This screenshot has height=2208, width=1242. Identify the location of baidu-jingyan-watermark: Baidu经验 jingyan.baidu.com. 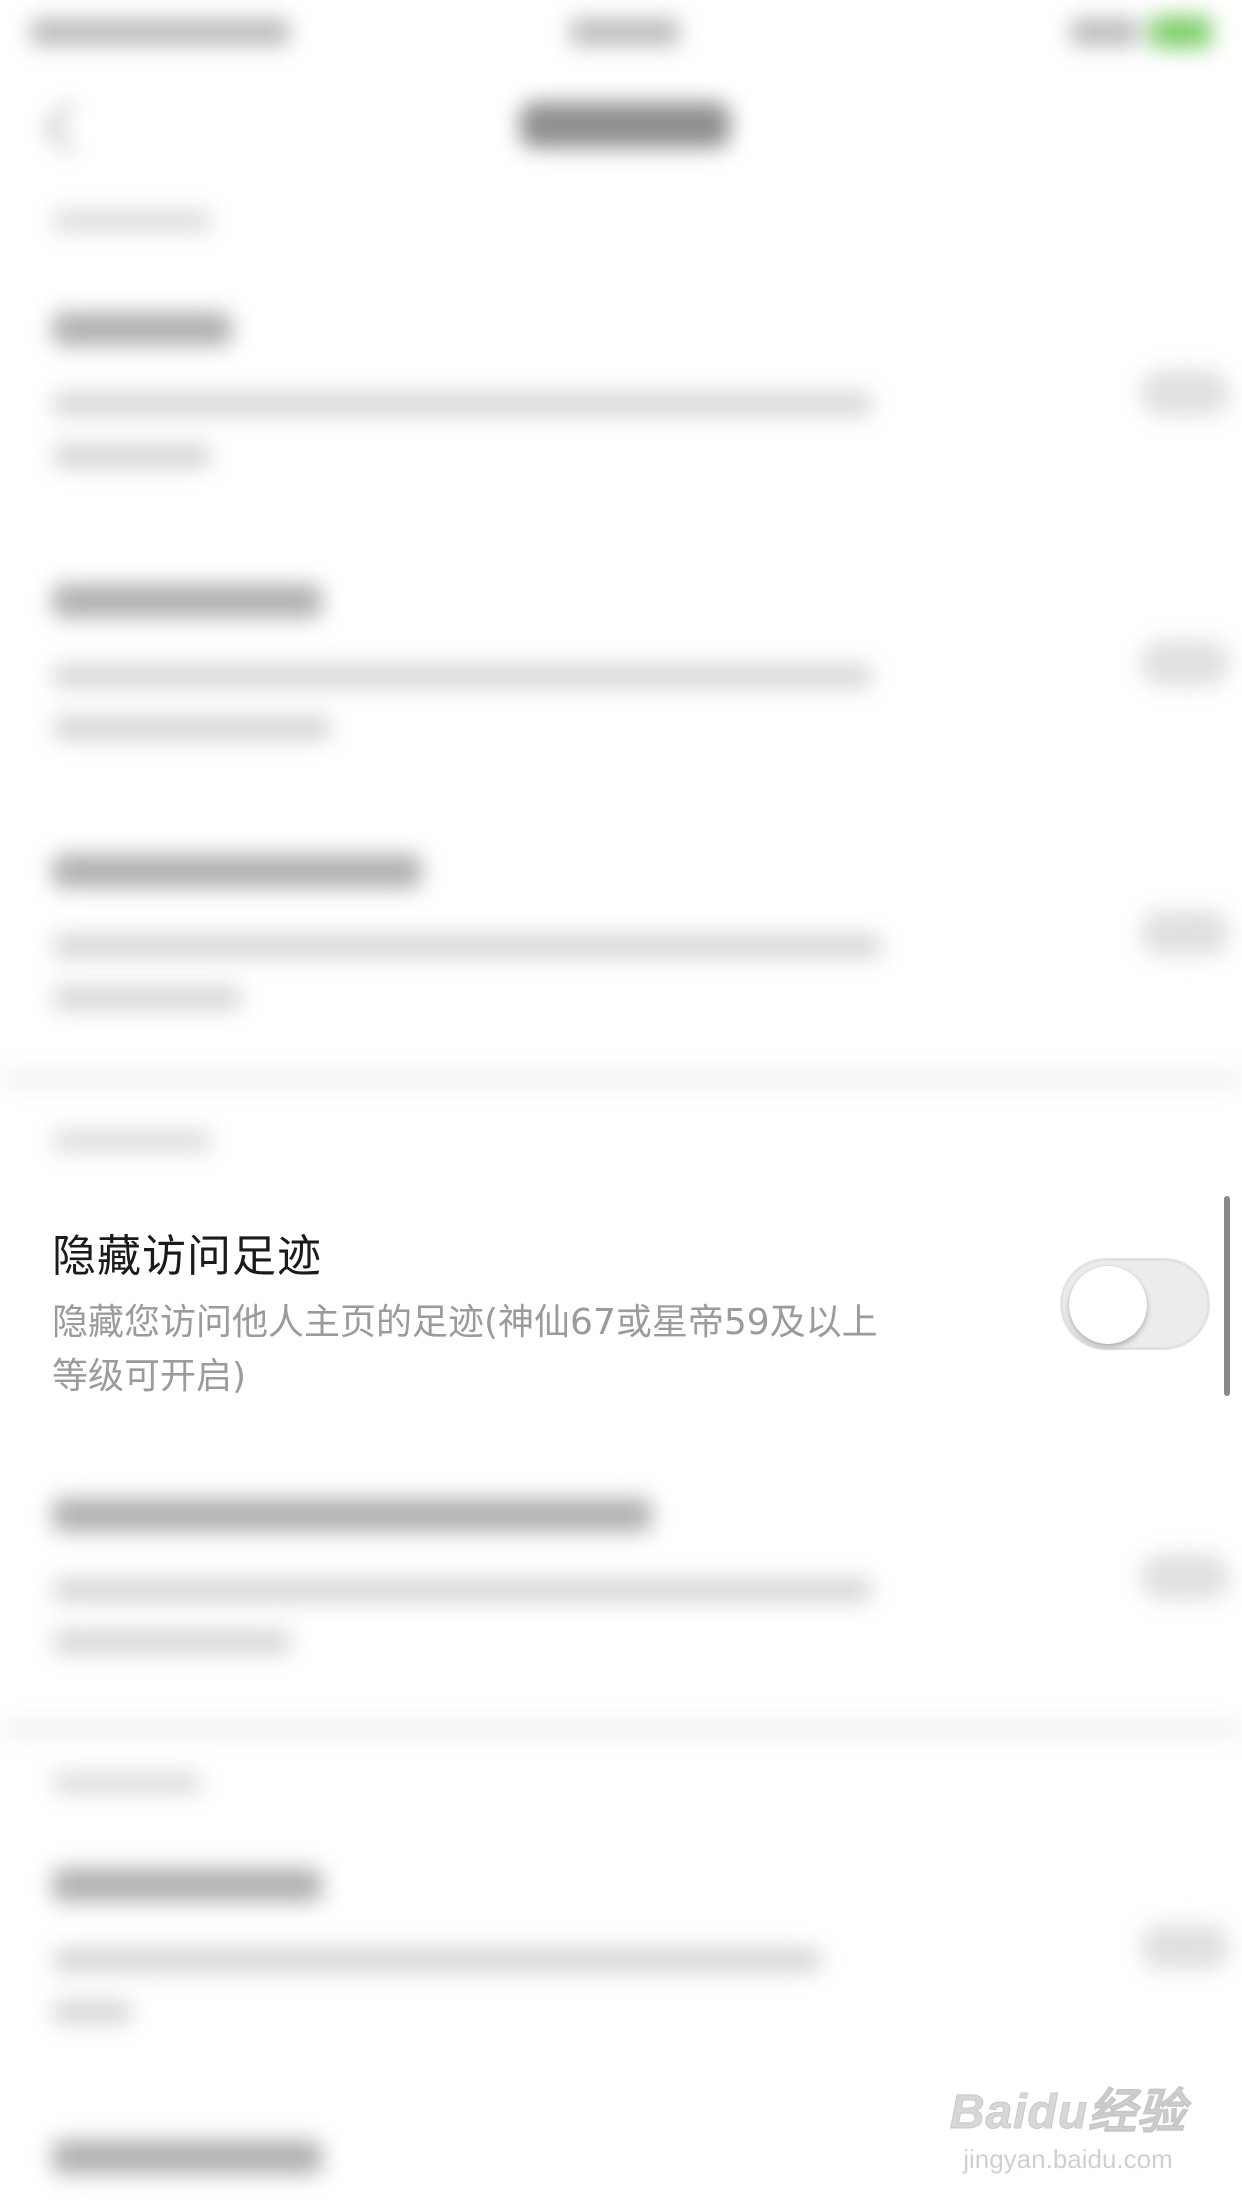
(1068, 2127).